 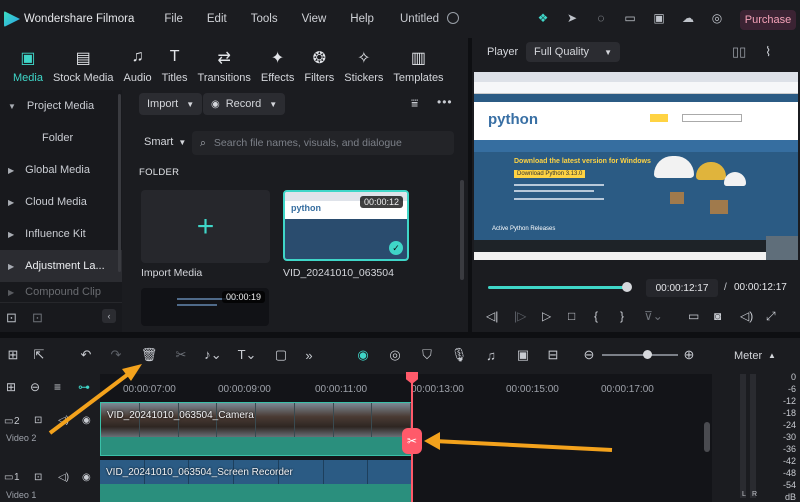 I want to click on annotation-arrow-split, so click(x=523, y=445).